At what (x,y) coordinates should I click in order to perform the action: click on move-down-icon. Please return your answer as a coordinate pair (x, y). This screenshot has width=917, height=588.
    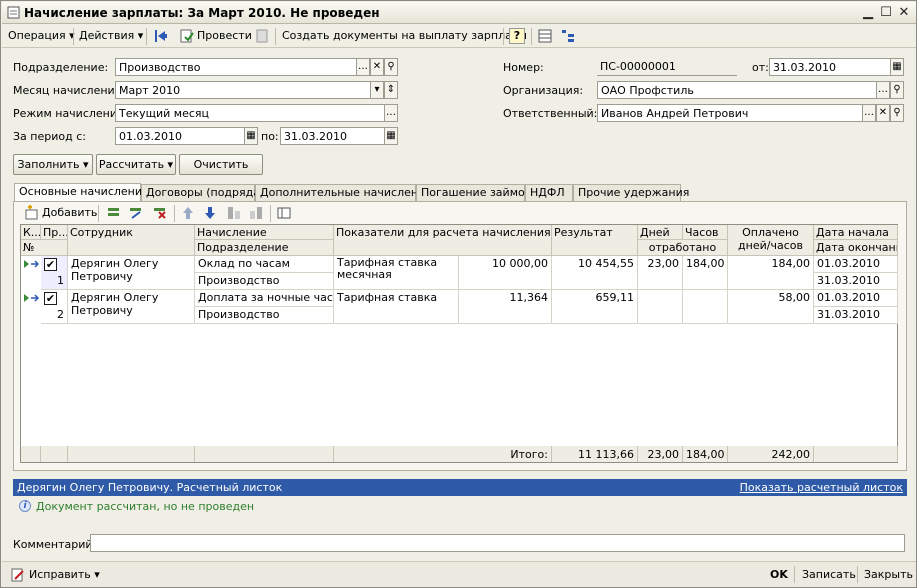
    Looking at the image, I should click on (210, 213).